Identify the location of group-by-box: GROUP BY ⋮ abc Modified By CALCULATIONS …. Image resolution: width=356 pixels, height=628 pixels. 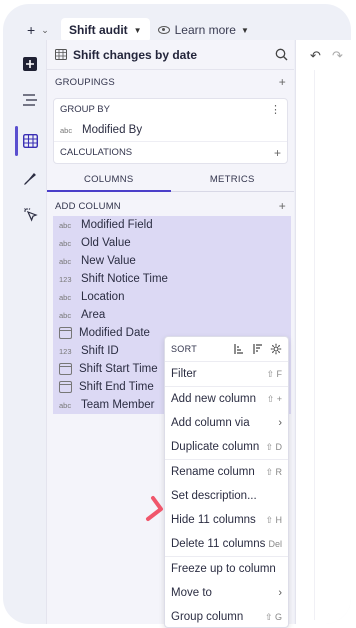
(170, 131).